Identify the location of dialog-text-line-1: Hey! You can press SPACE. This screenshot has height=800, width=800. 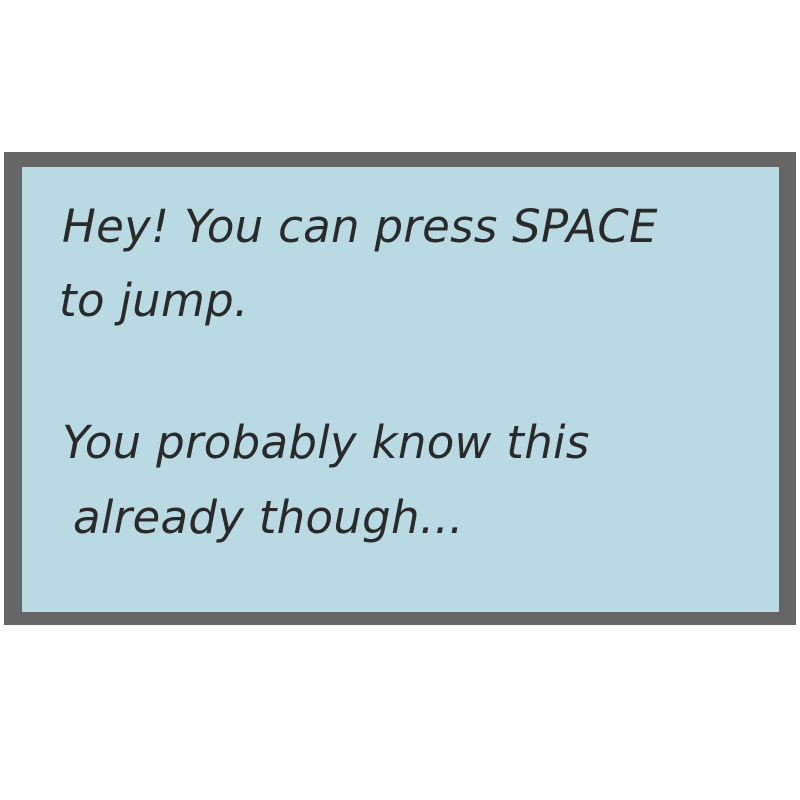
(360, 226).